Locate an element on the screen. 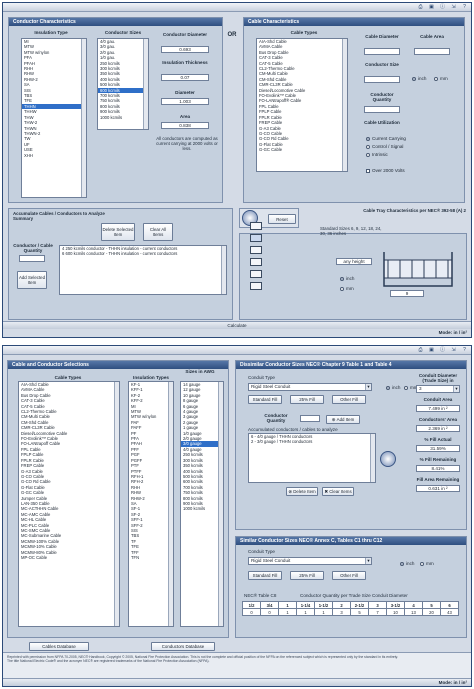 The height and width of the screenshot is (689, 474). calculate-round-icon is located at coordinates (388, 459).